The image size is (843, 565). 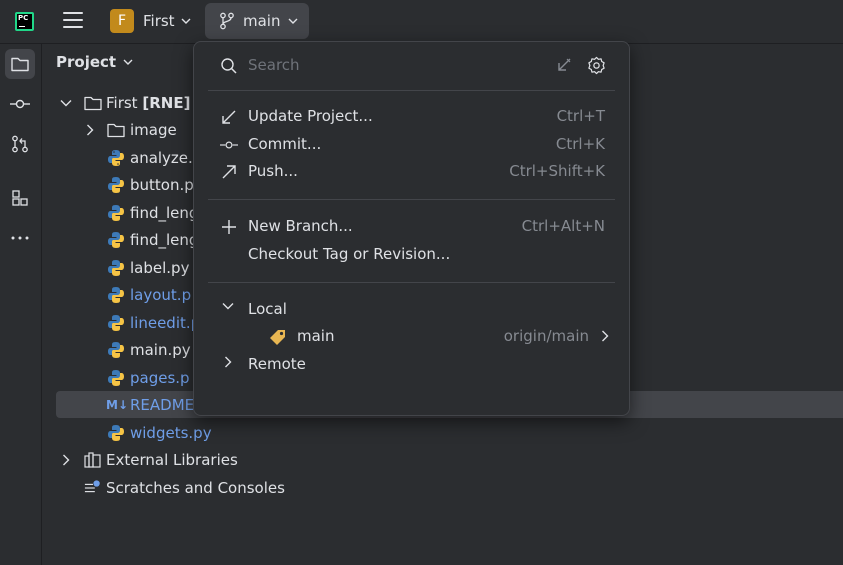 What do you see at coordinates (162, 404) in the screenshot?
I see `tree-label: README` at bounding box center [162, 404].